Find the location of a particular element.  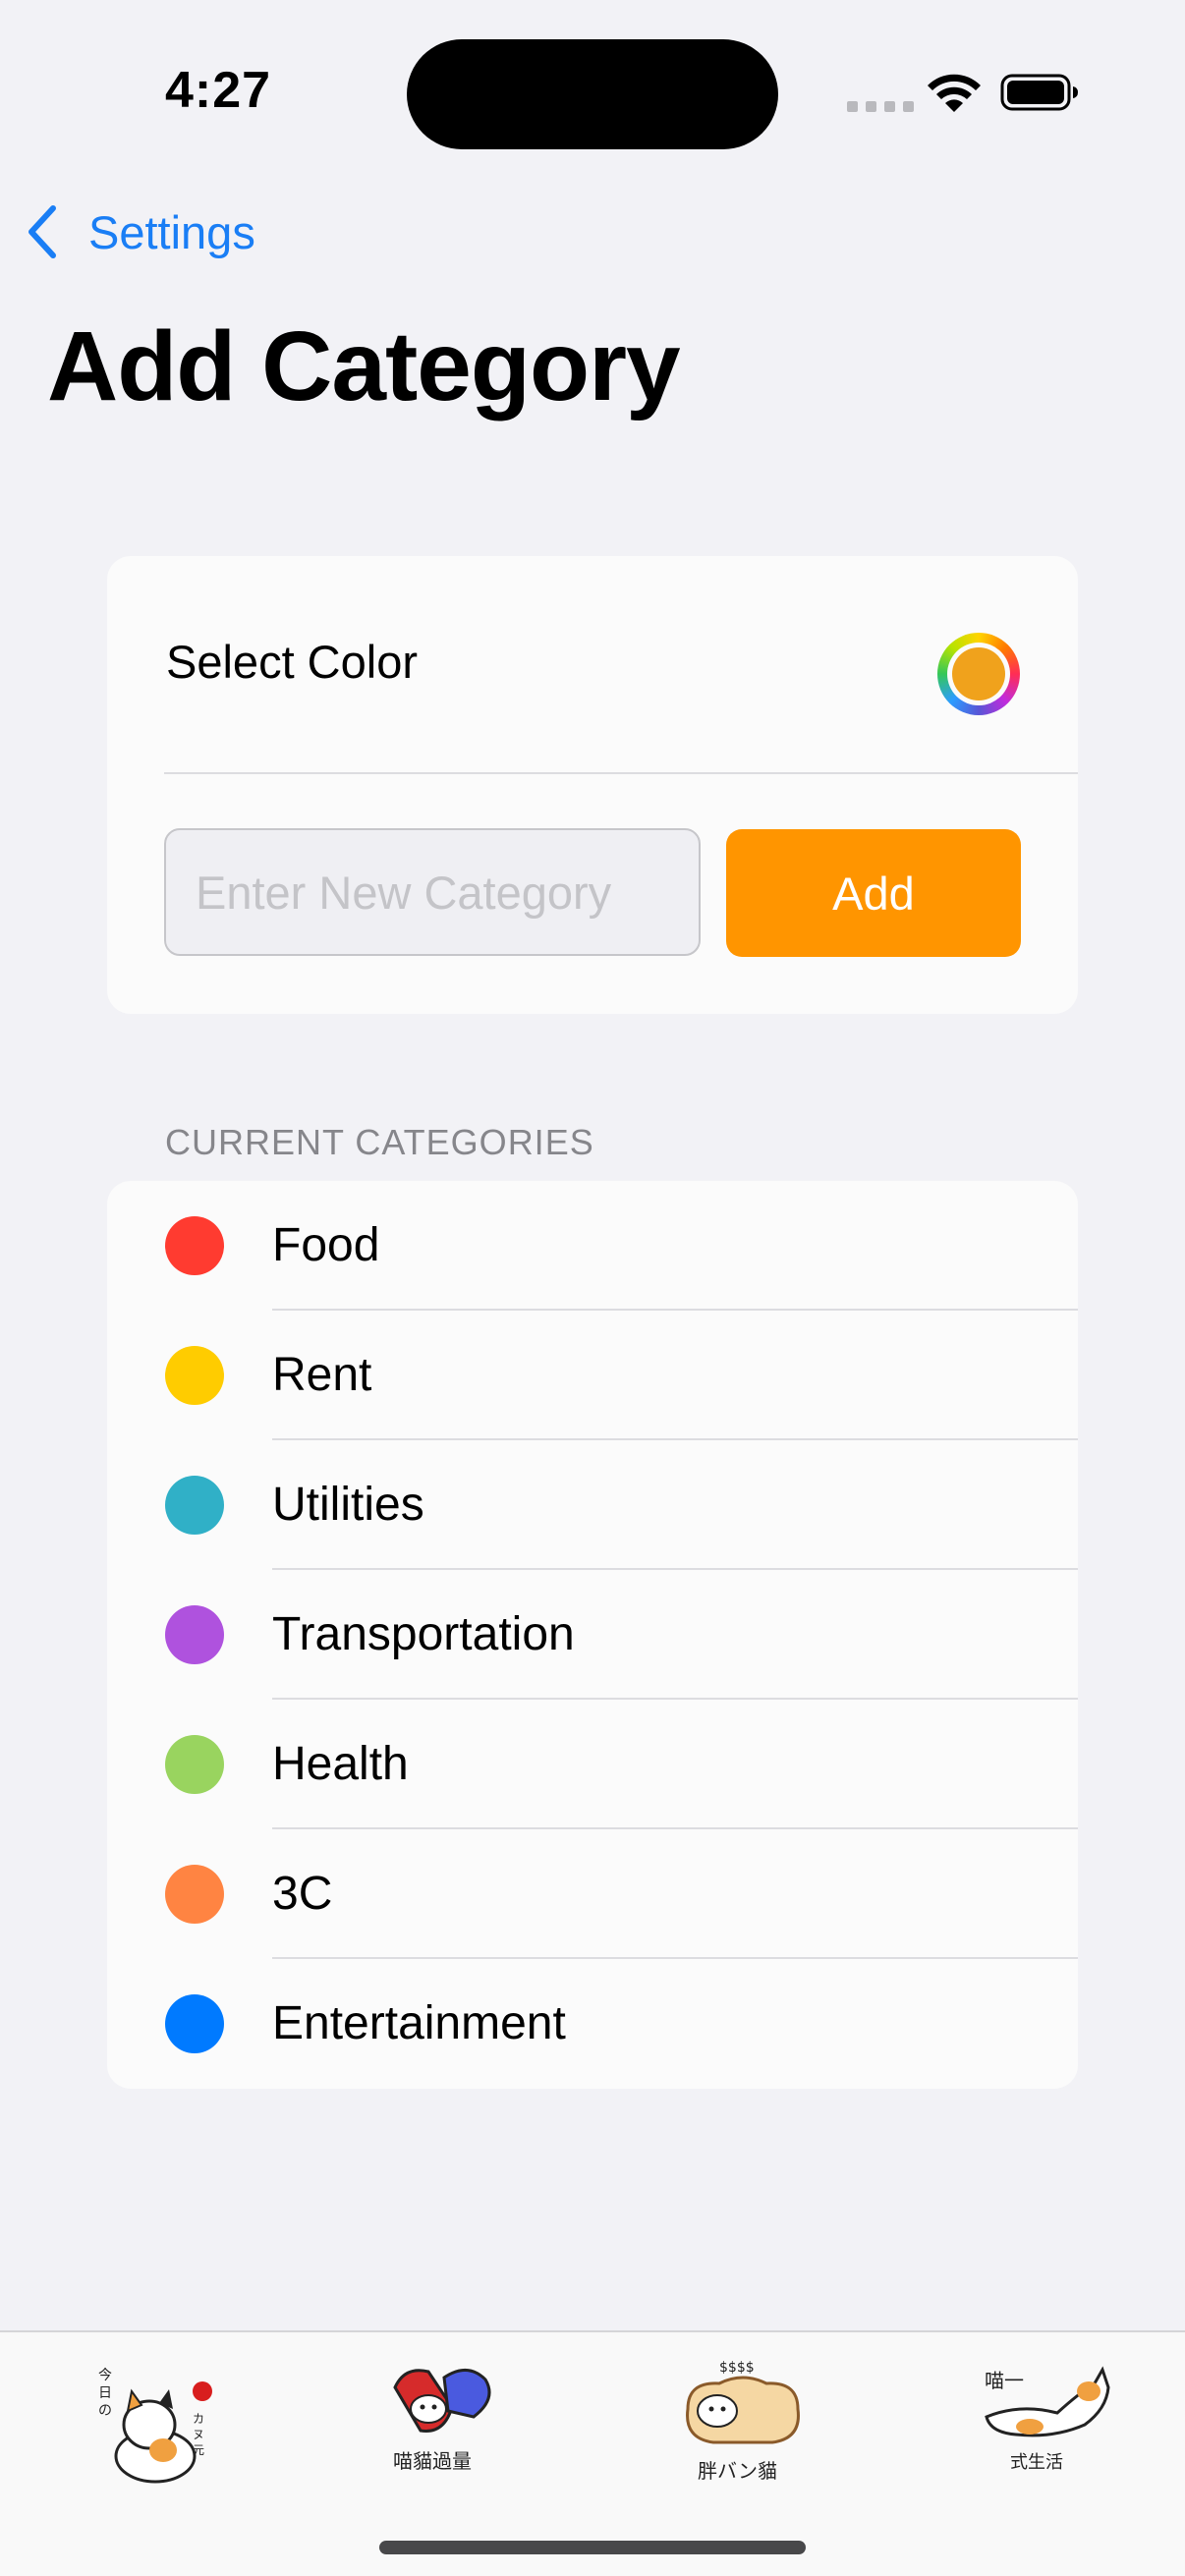

add-category-card: Select Color Add is located at coordinates (592, 785).